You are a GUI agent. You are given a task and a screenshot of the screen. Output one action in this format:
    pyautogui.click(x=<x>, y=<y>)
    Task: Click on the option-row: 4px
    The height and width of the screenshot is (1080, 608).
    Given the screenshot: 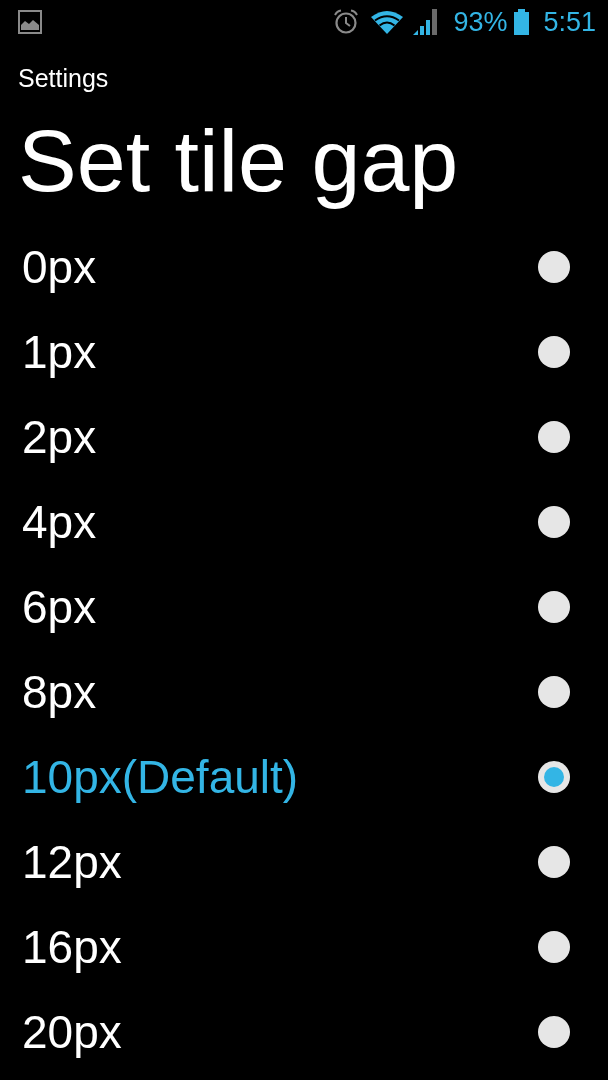 What is the action you would take?
    pyautogui.click(x=304, y=521)
    